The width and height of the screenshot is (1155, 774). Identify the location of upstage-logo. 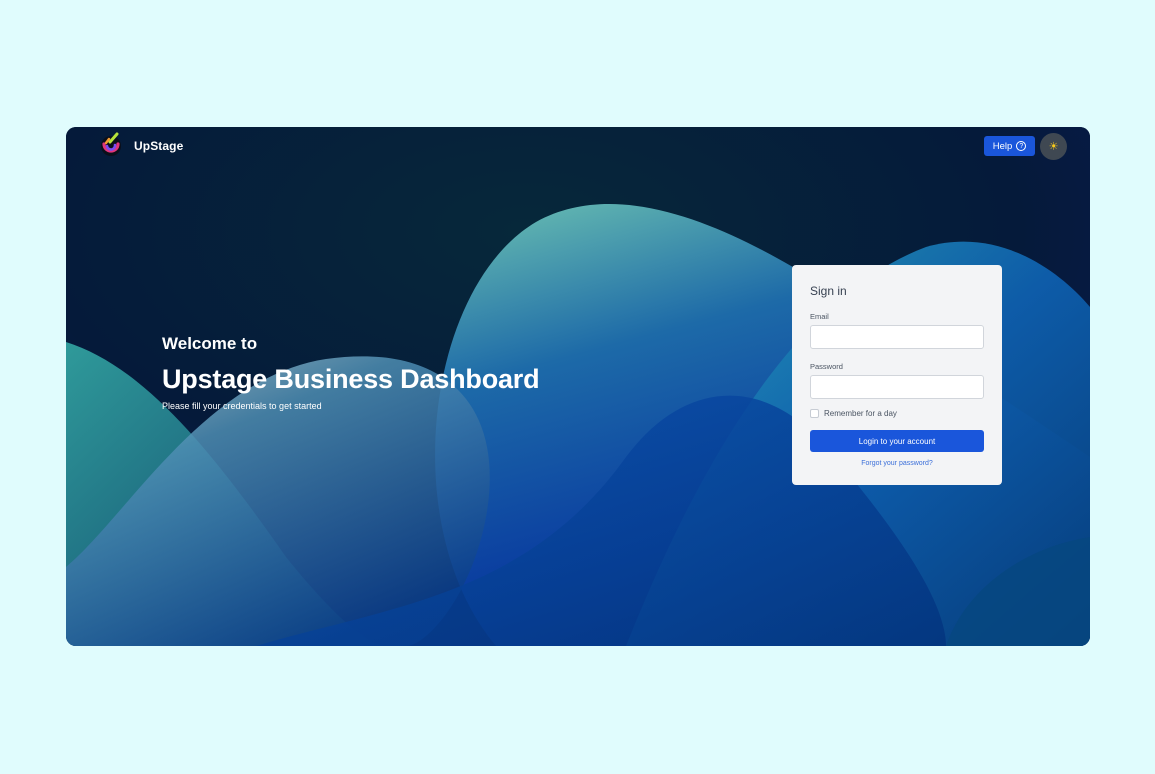
(111, 144).